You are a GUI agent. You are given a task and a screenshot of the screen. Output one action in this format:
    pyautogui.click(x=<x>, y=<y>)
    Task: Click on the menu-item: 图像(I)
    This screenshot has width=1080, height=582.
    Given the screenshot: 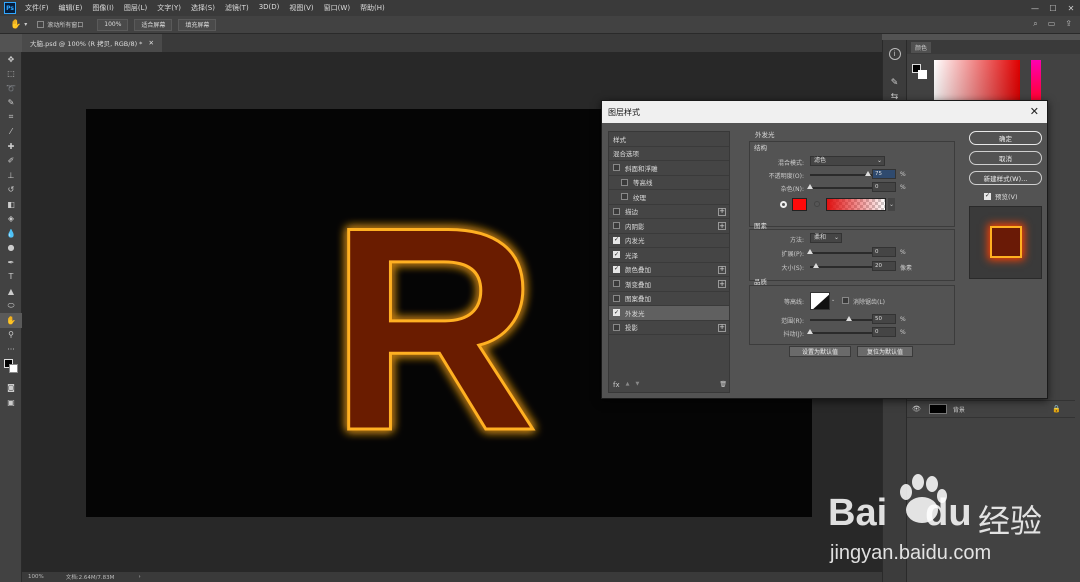 What is the action you would take?
    pyautogui.click(x=103, y=8)
    